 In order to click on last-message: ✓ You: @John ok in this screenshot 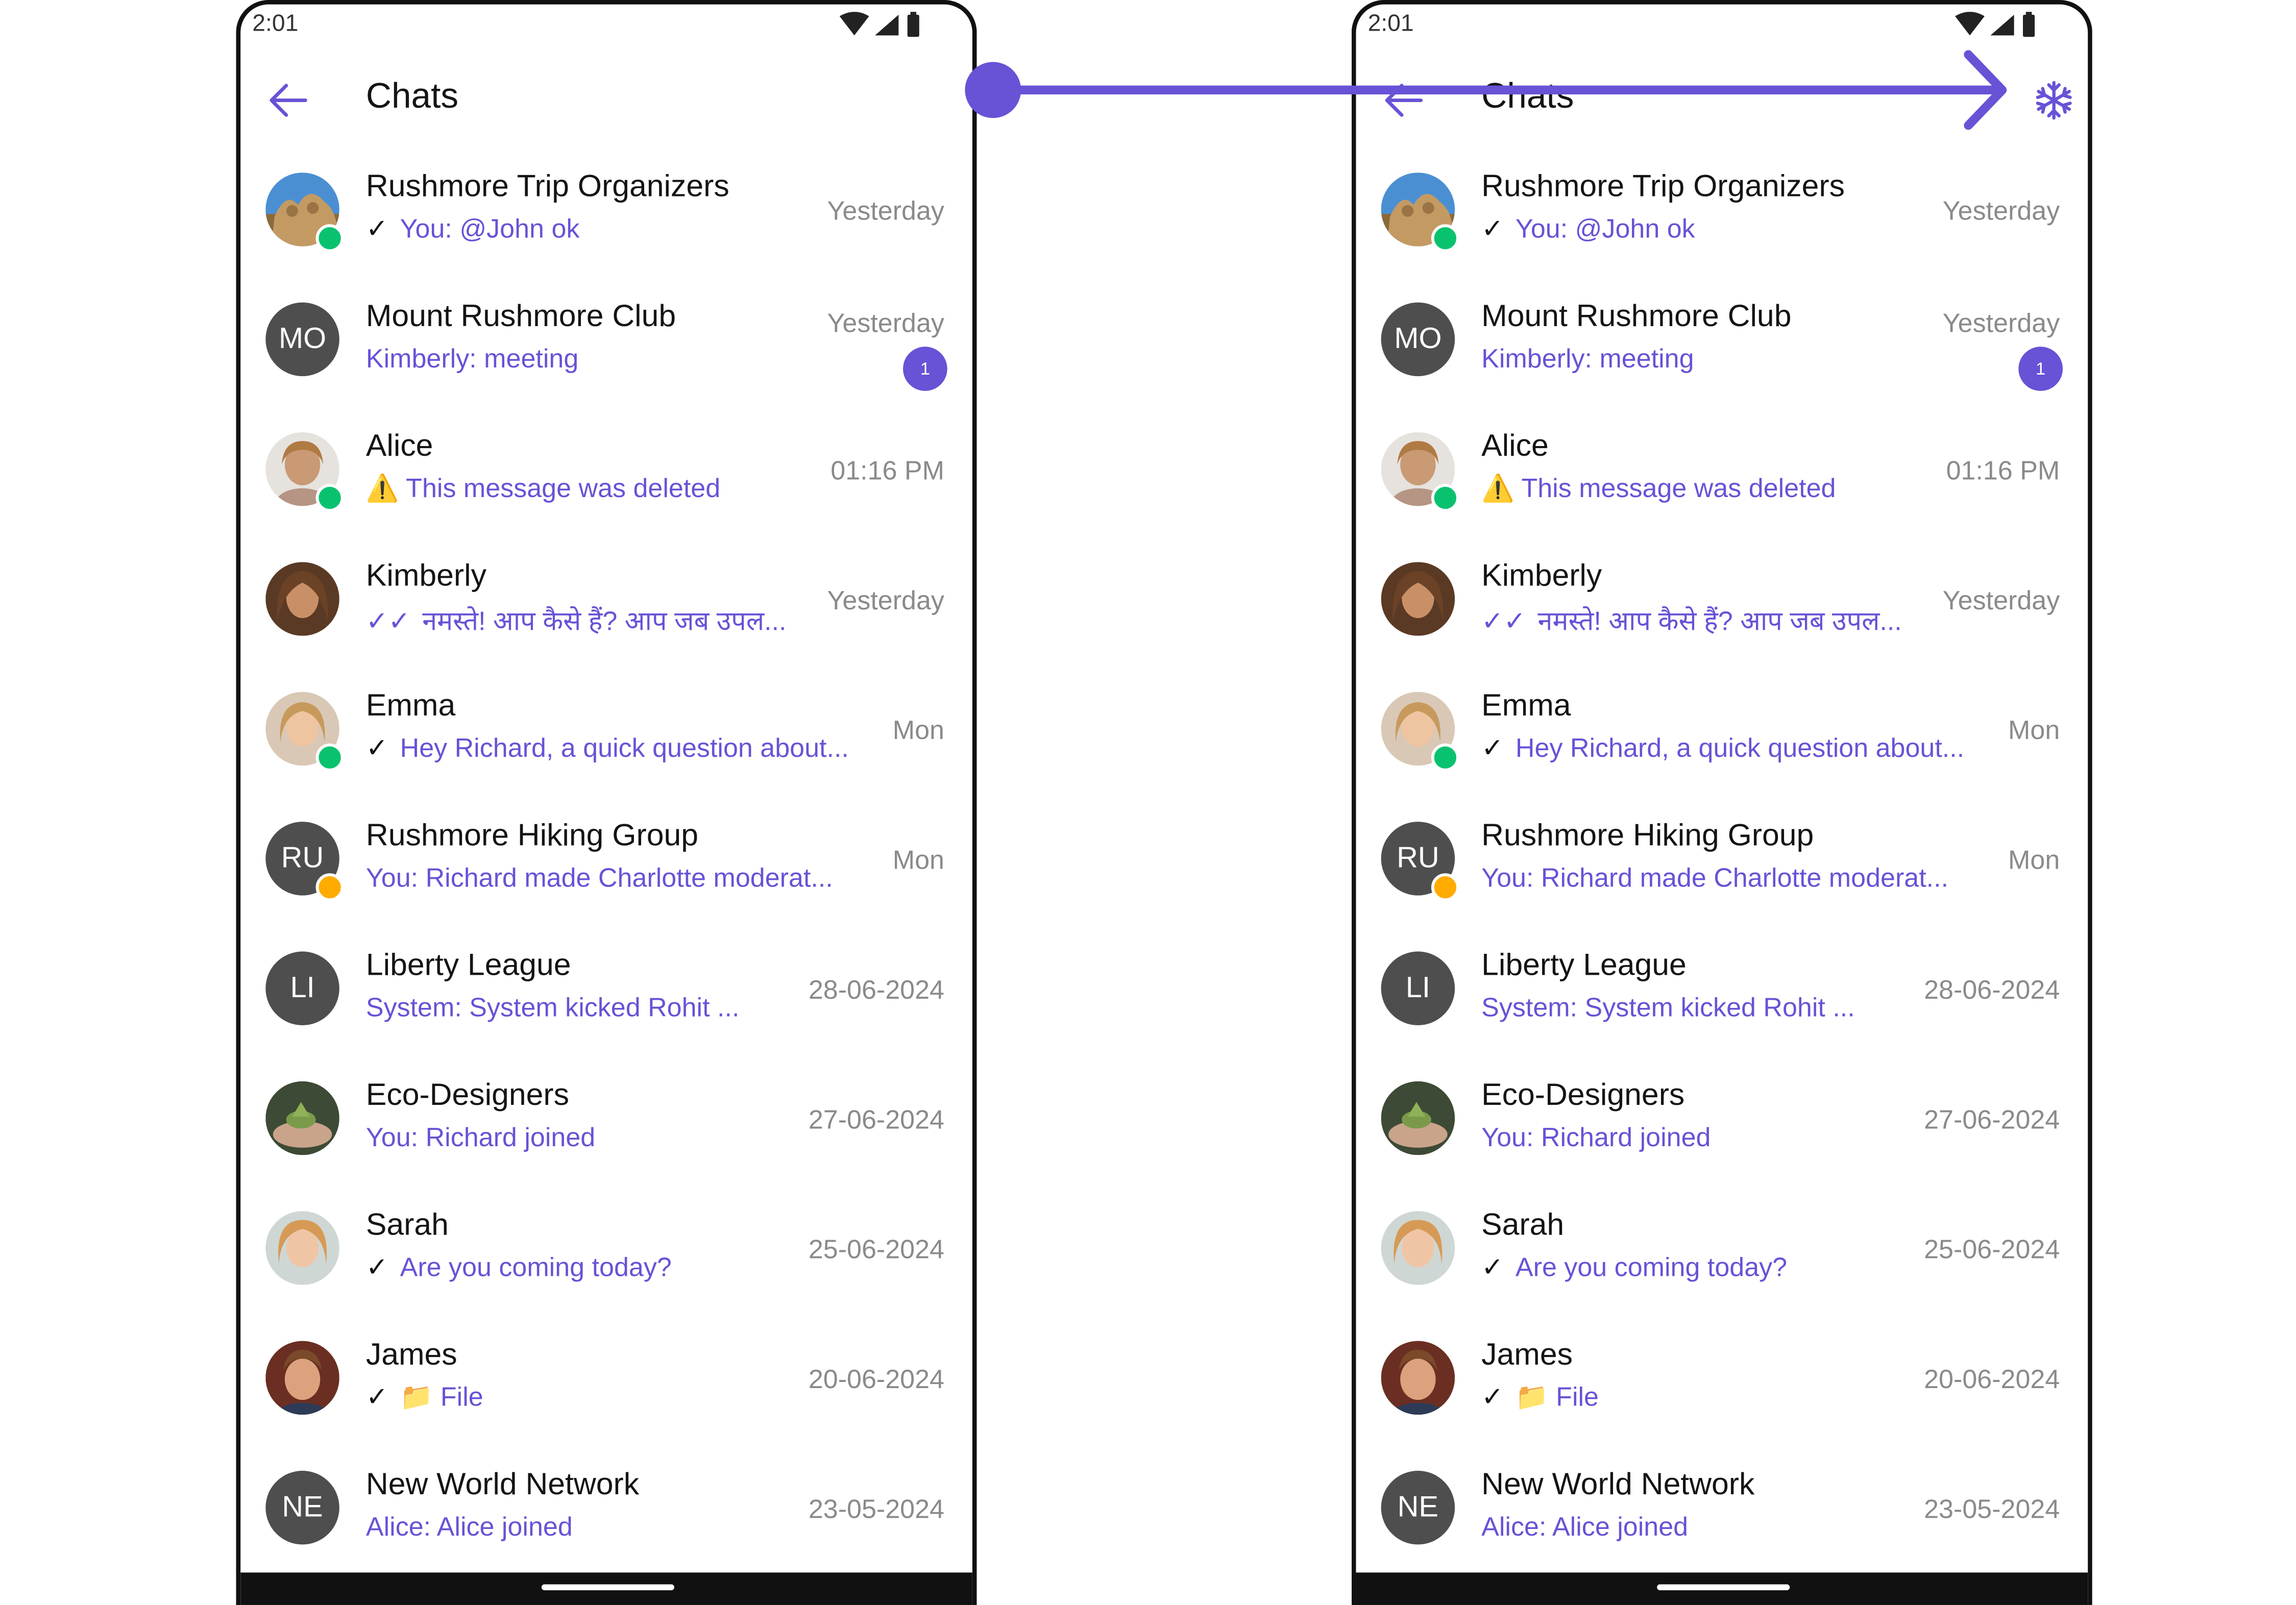, I will do `click(473, 229)`.